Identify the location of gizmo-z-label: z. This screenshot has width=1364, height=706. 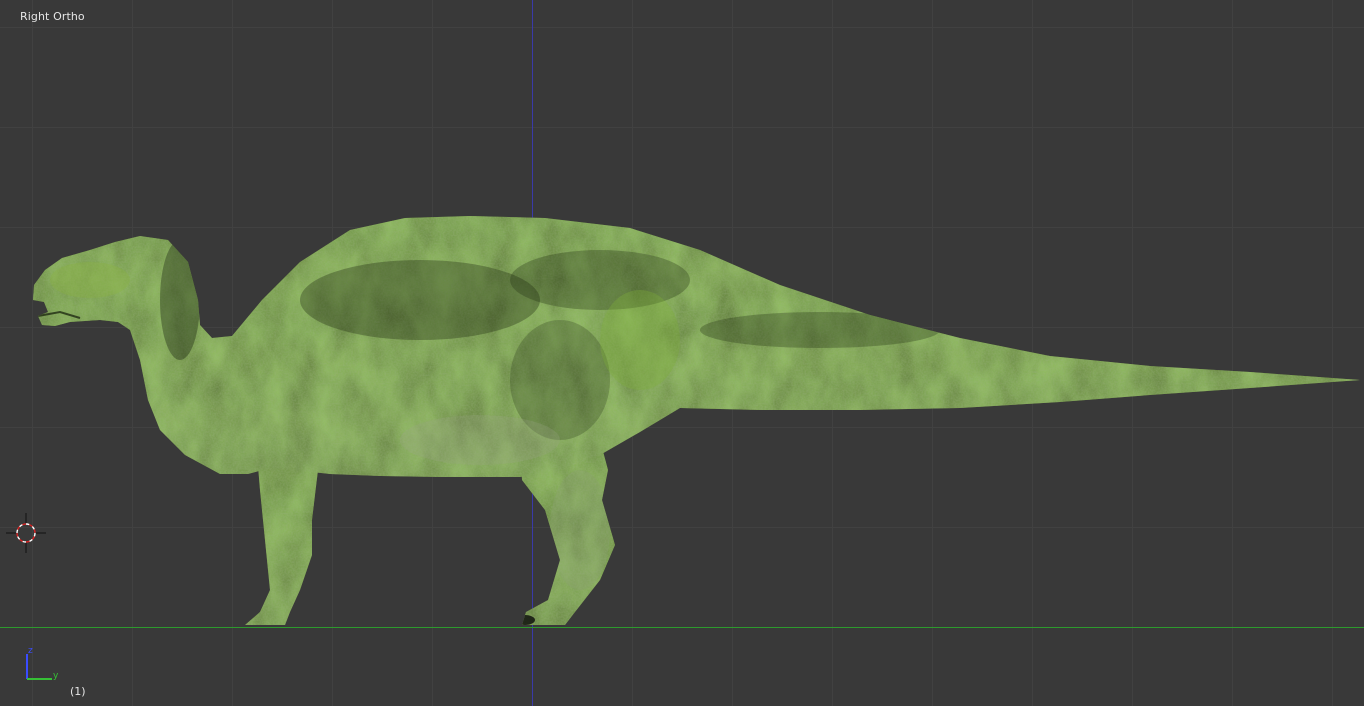
(30, 651).